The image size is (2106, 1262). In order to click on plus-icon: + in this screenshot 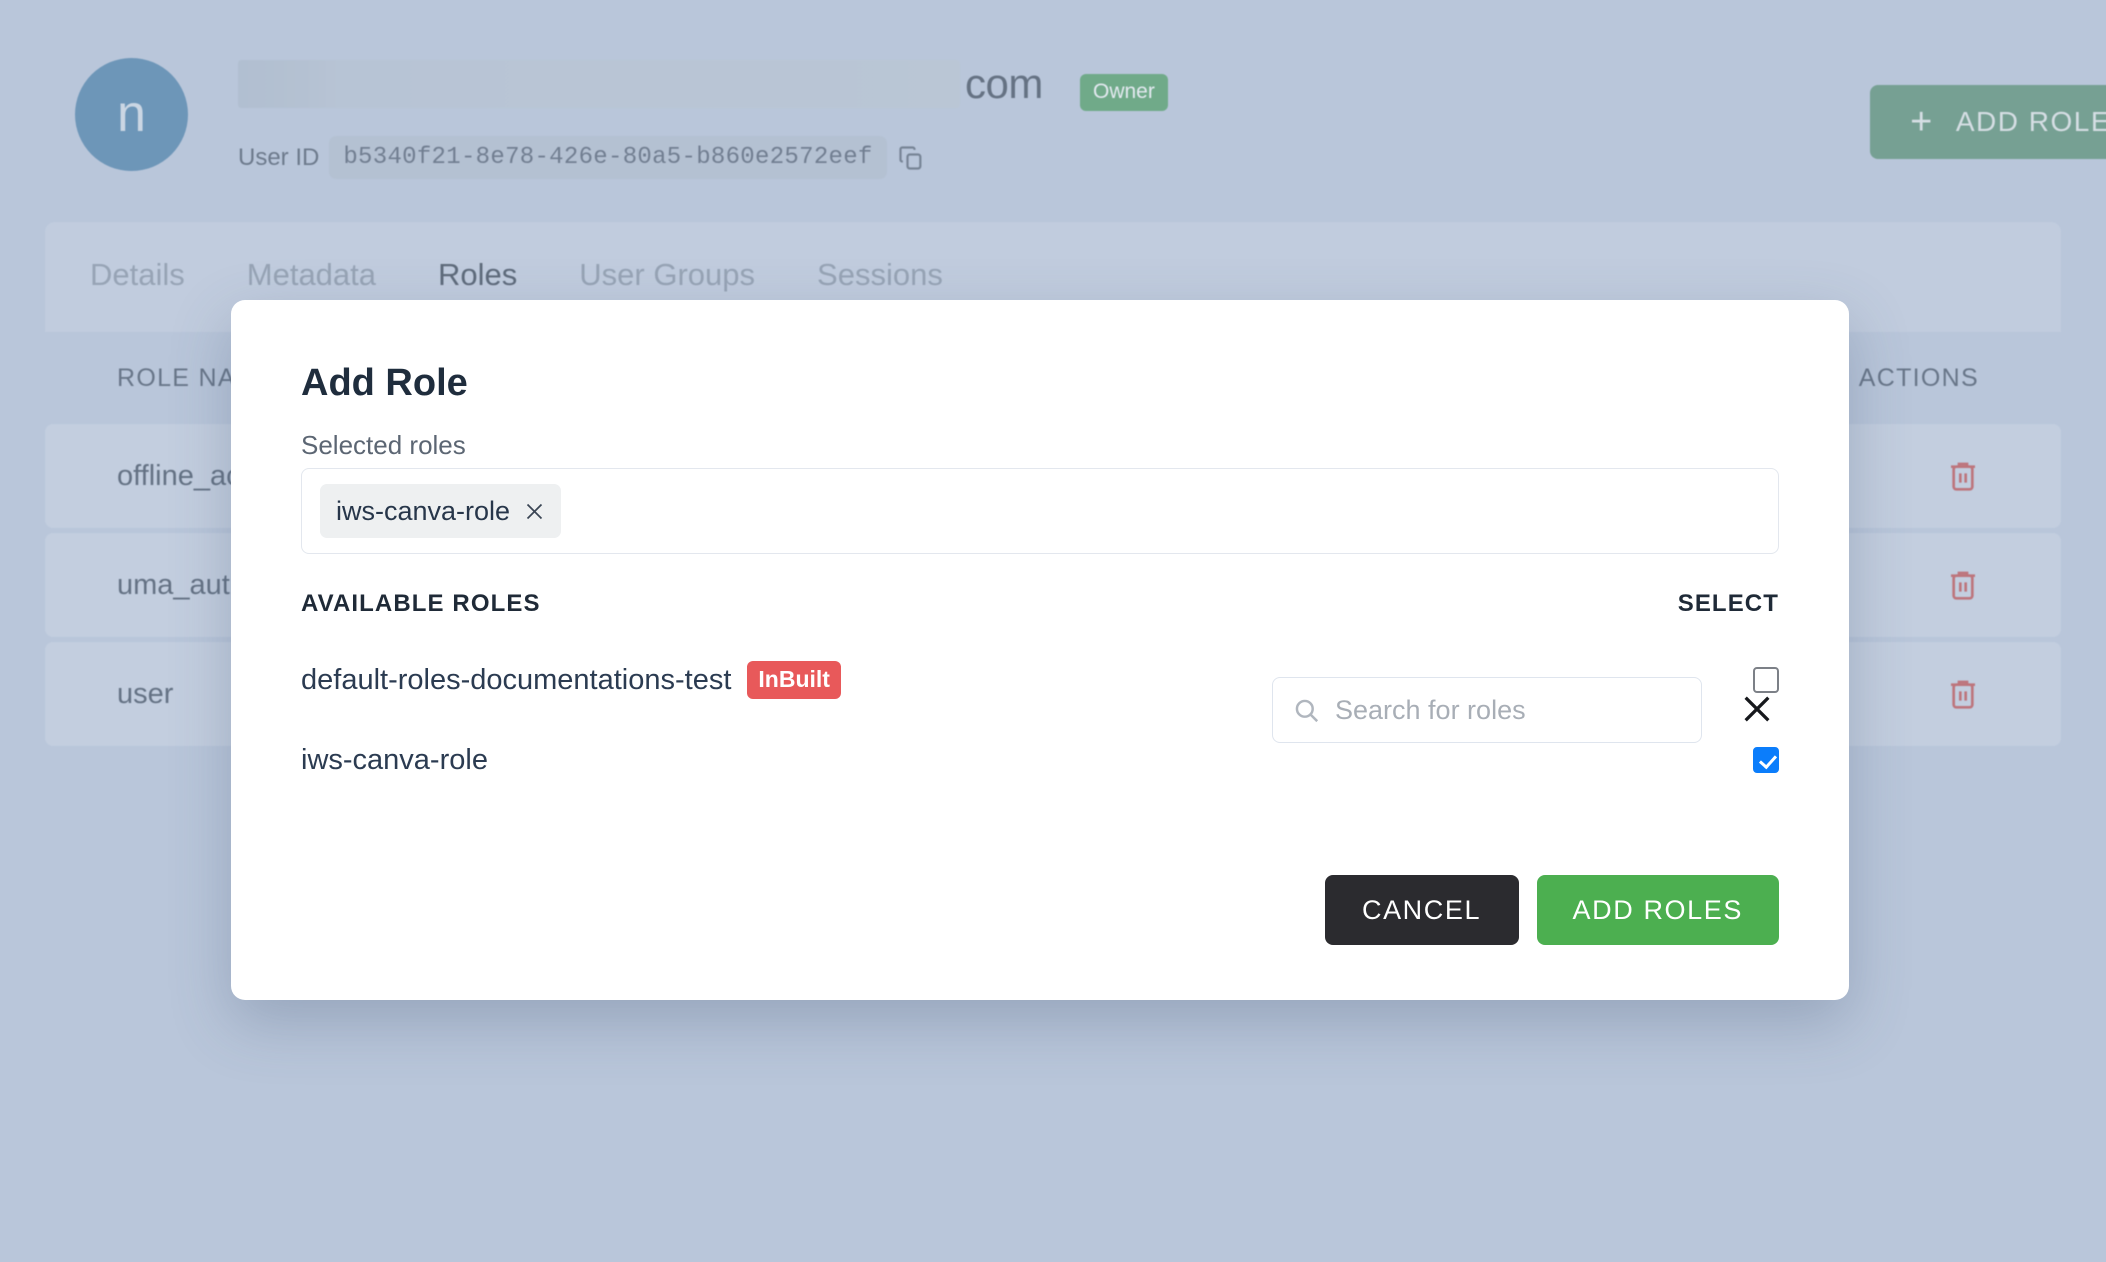, I will do `click(1922, 122)`.